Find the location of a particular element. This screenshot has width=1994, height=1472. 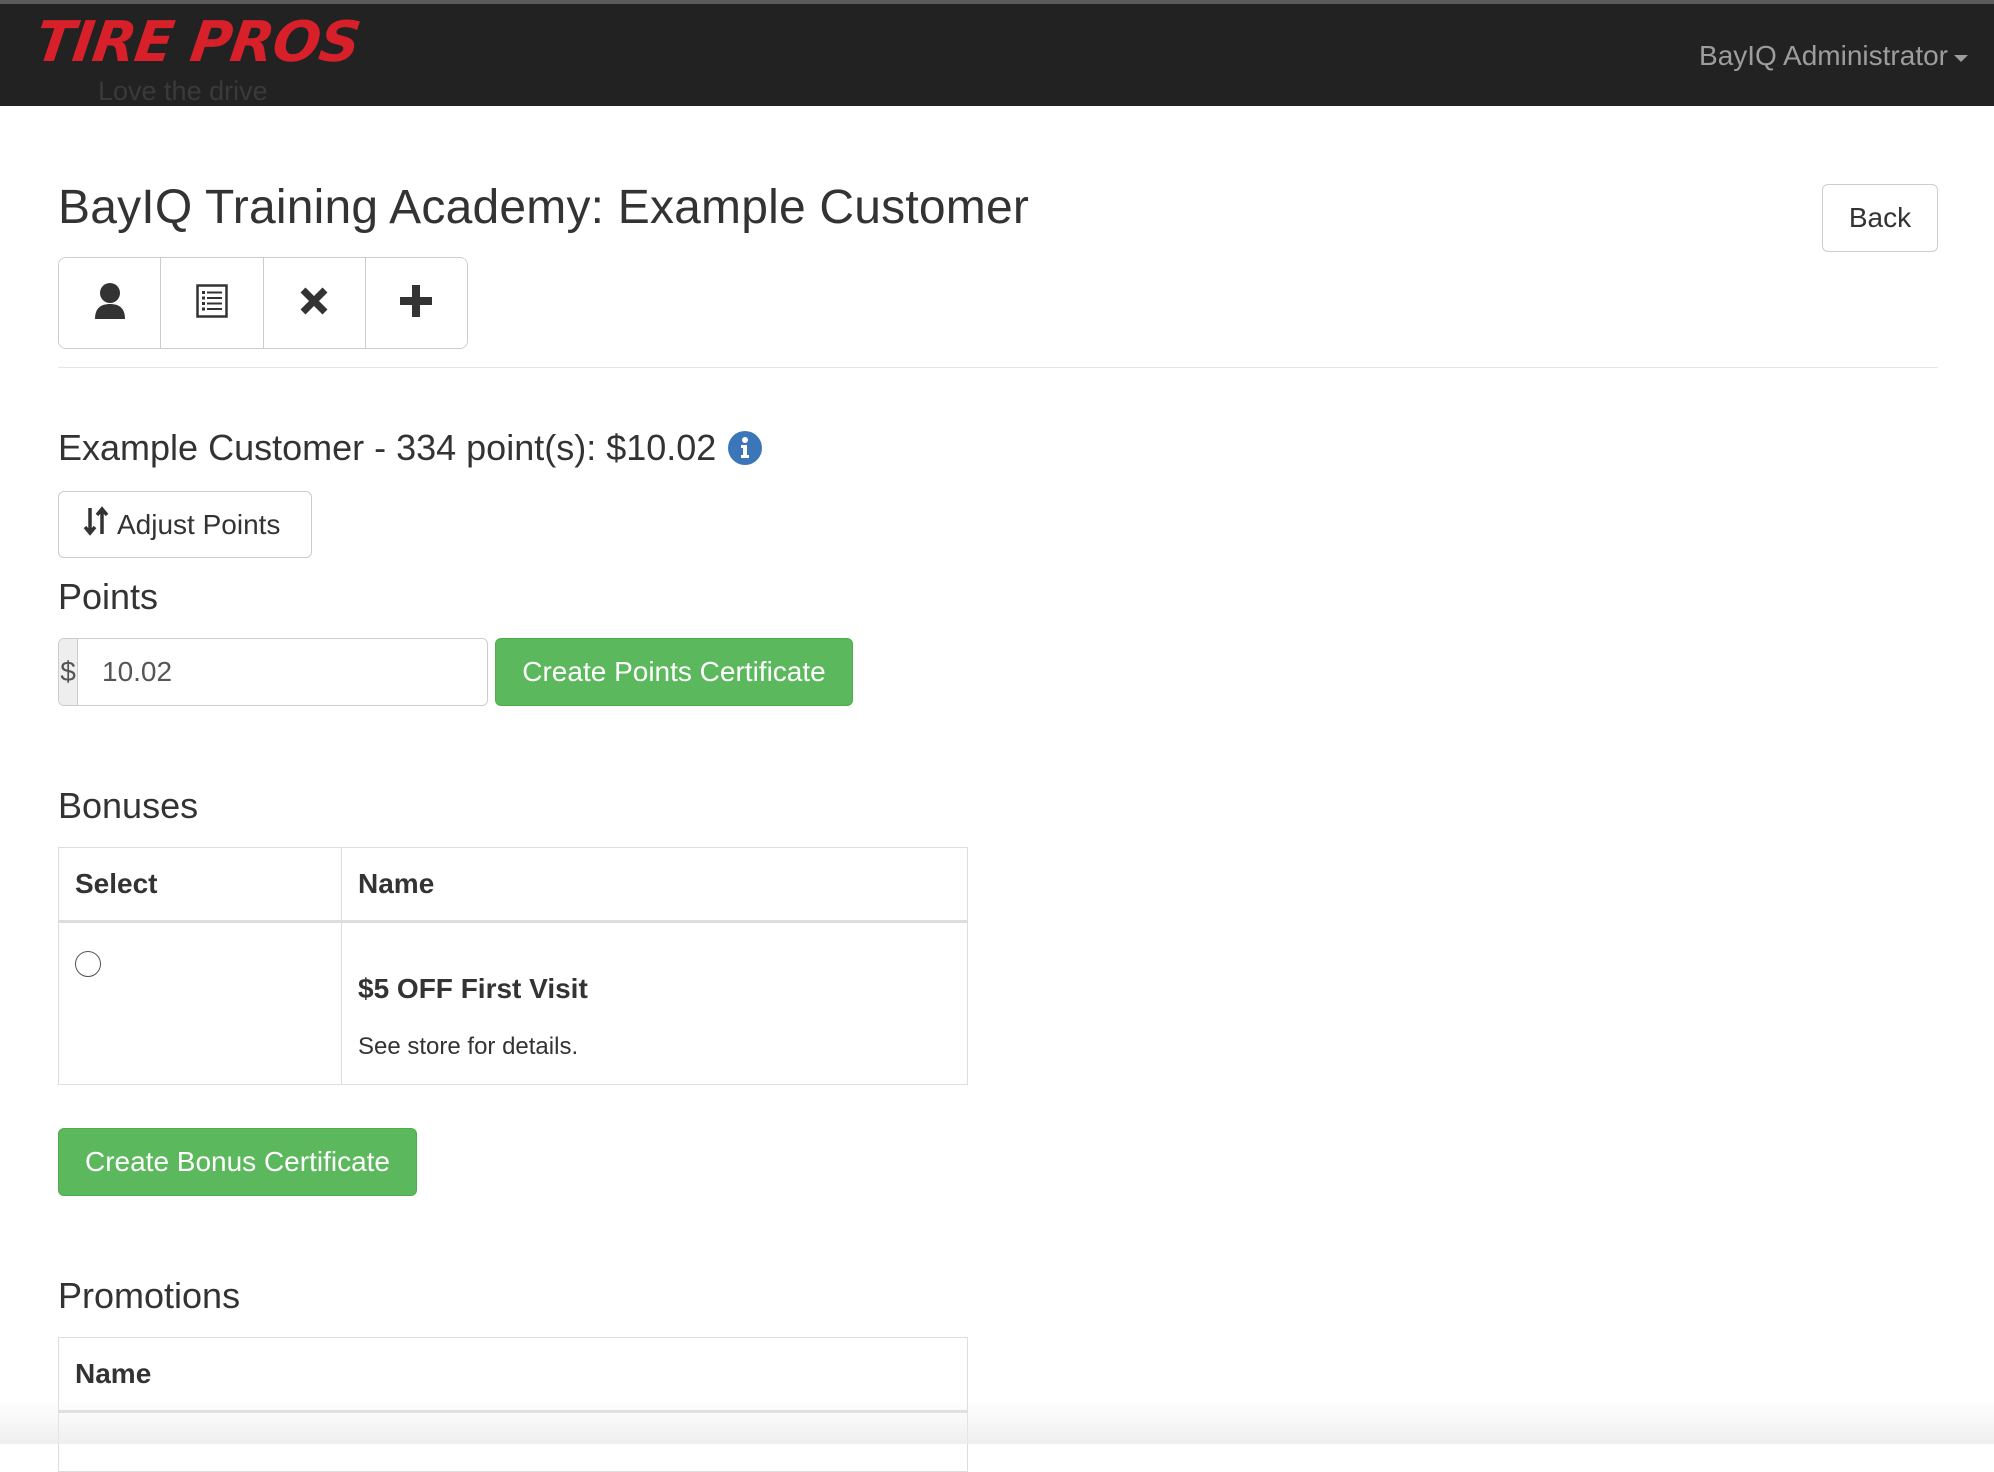

create-points-certificate-button: Create Points Certificate is located at coordinates (674, 672).